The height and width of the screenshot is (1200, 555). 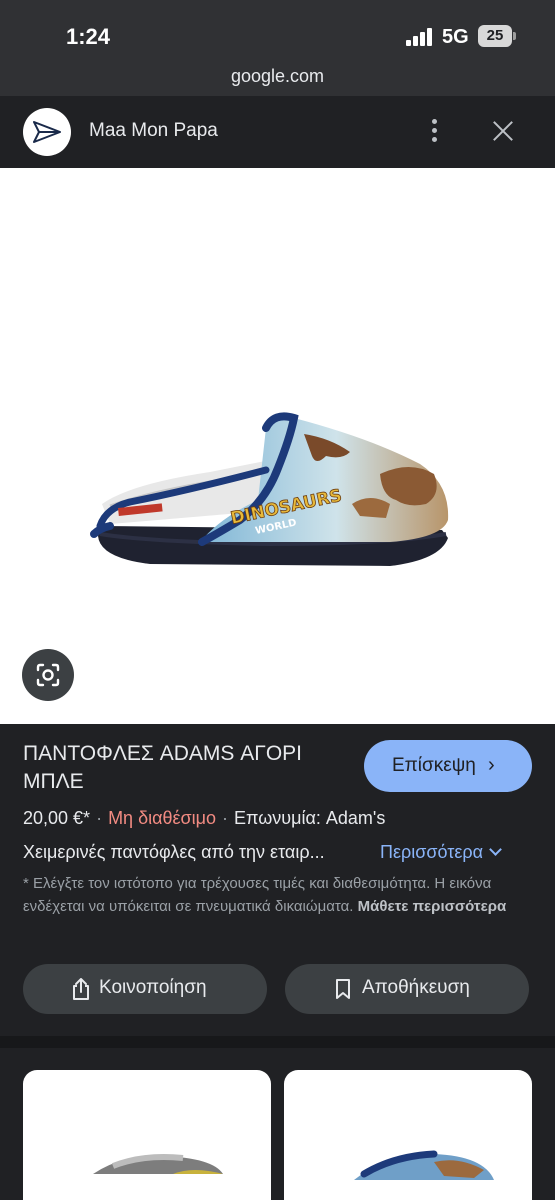 What do you see at coordinates (88, 36) in the screenshot?
I see `status-time: 1:24` at bounding box center [88, 36].